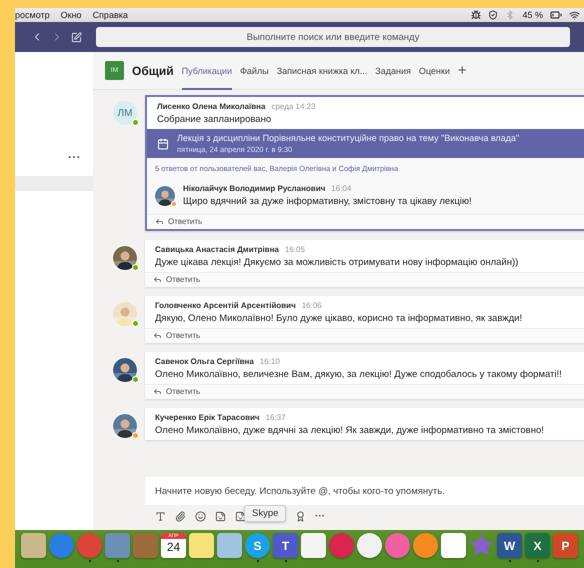  Describe the element at coordinates (359, 374) in the screenshot. I see `message-text: Олено Миколаївно, величезне Вам, дякую, за лекцію! Дуже сподобалось у такому форматі!!` at that location.